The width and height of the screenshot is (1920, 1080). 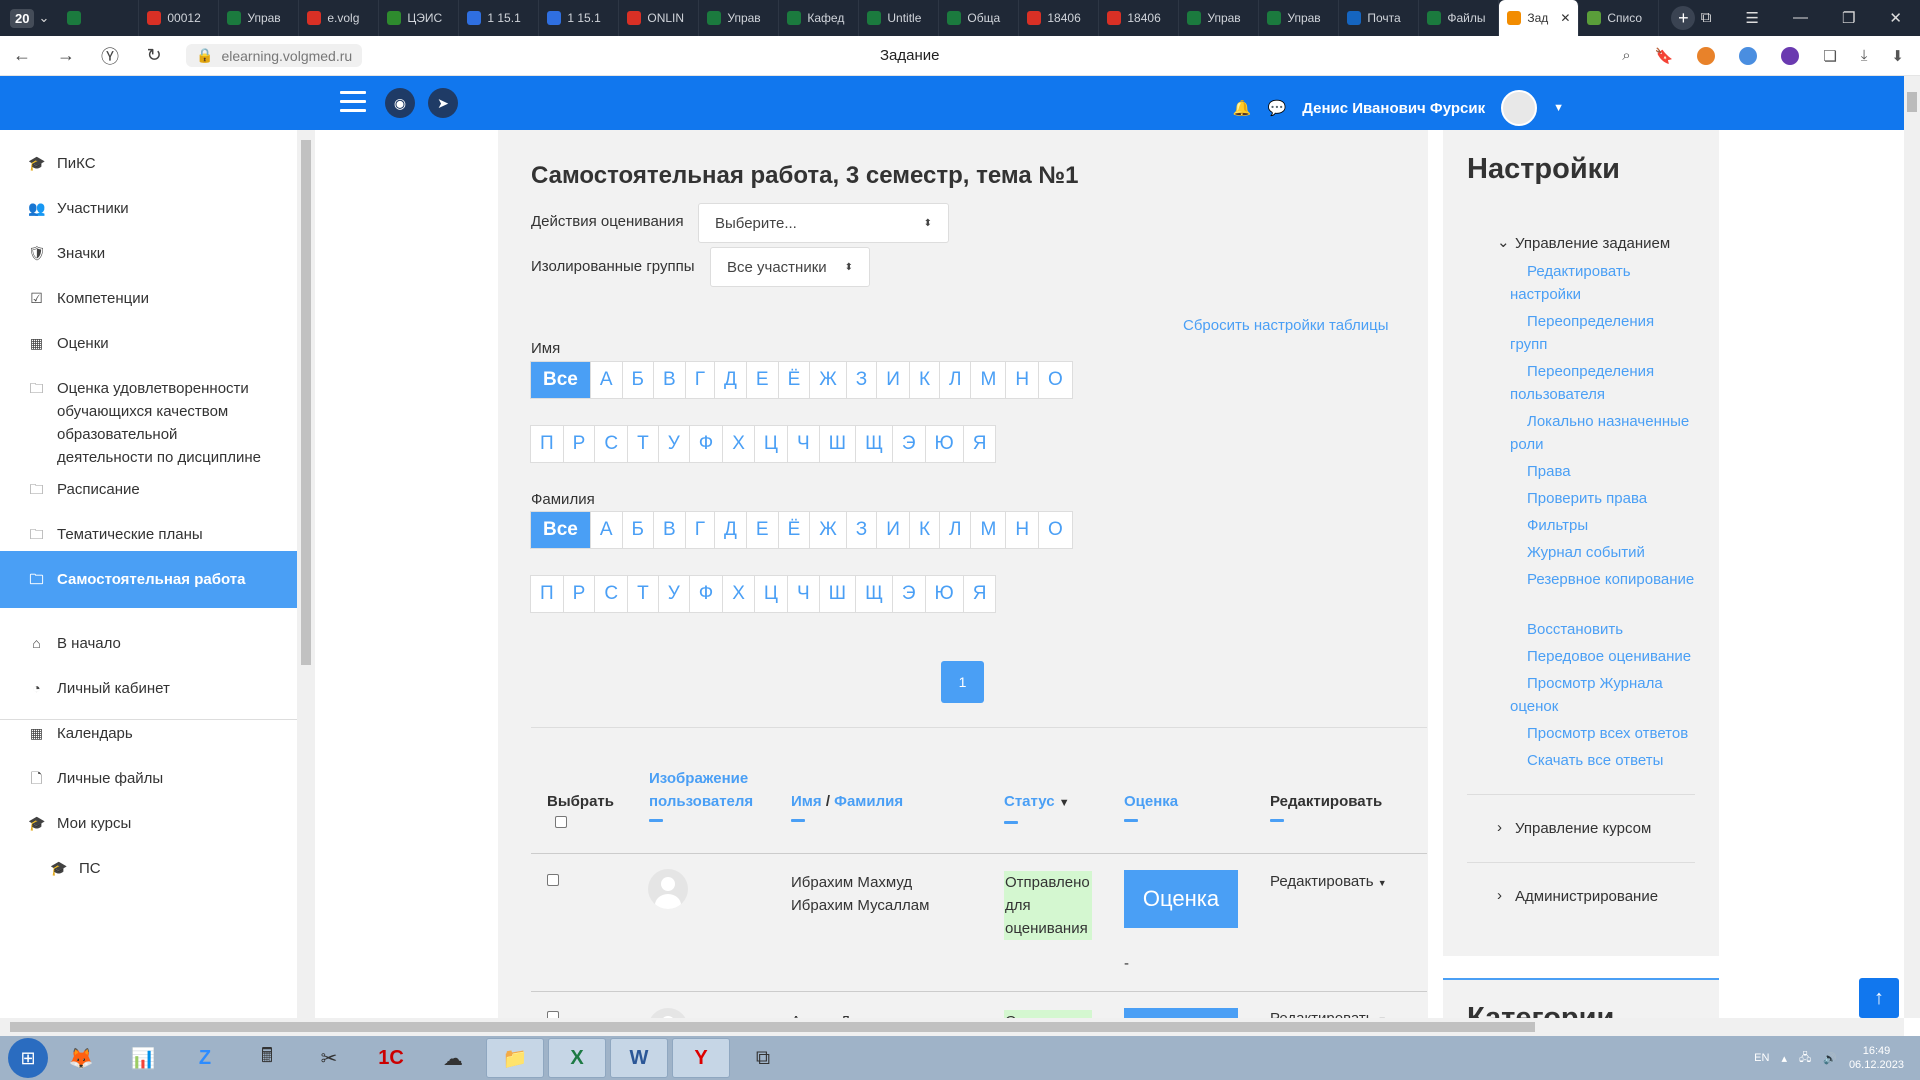 What do you see at coordinates (148, 343) in the screenshot?
I see `sidebar-item: ▦ Оценки` at bounding box center [148, 343].